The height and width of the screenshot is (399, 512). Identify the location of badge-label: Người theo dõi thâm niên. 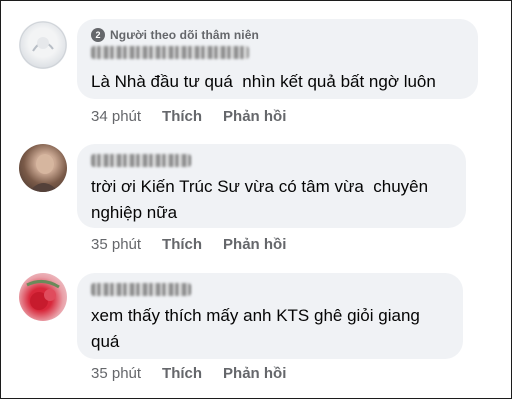
(184, 35).